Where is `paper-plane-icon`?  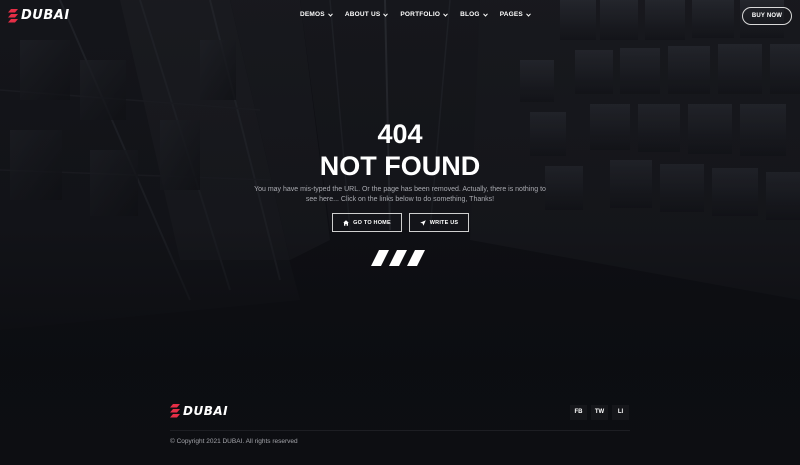 paper-plane-icon is located at coordinates (422, 222).